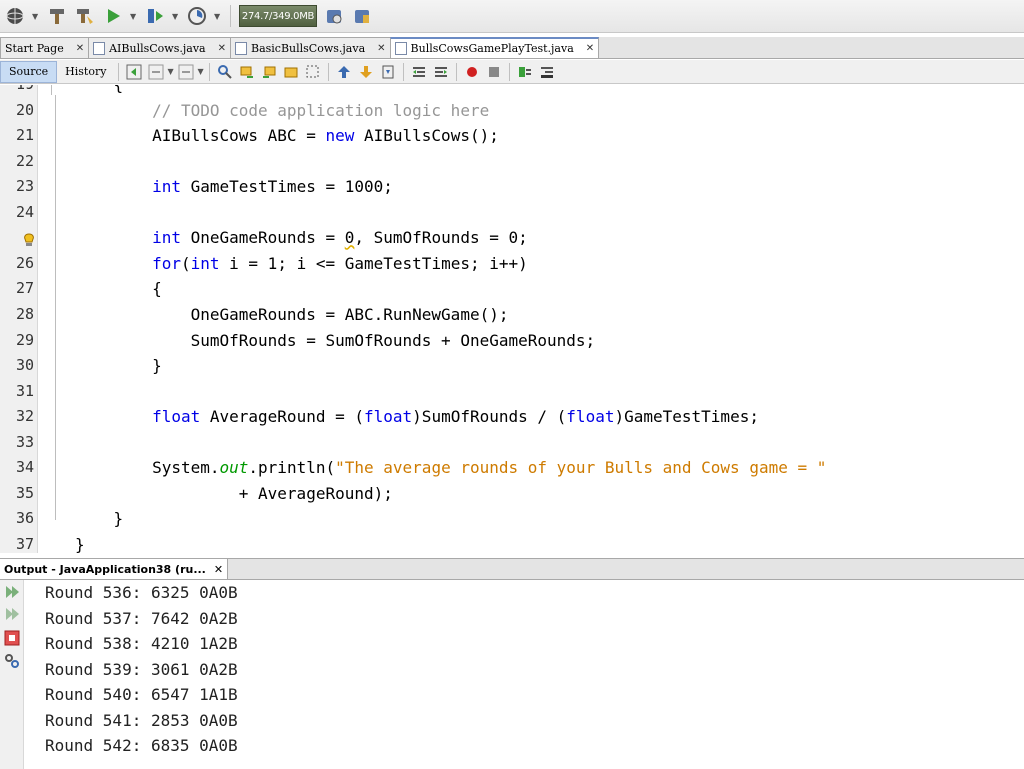 Image resolution: width=1024 pixels, height=769 pixels. What do you see at coordinates (366, 72) in the screenshot?
I see `next-bookmark-icon` at bounding box center [366, 72].